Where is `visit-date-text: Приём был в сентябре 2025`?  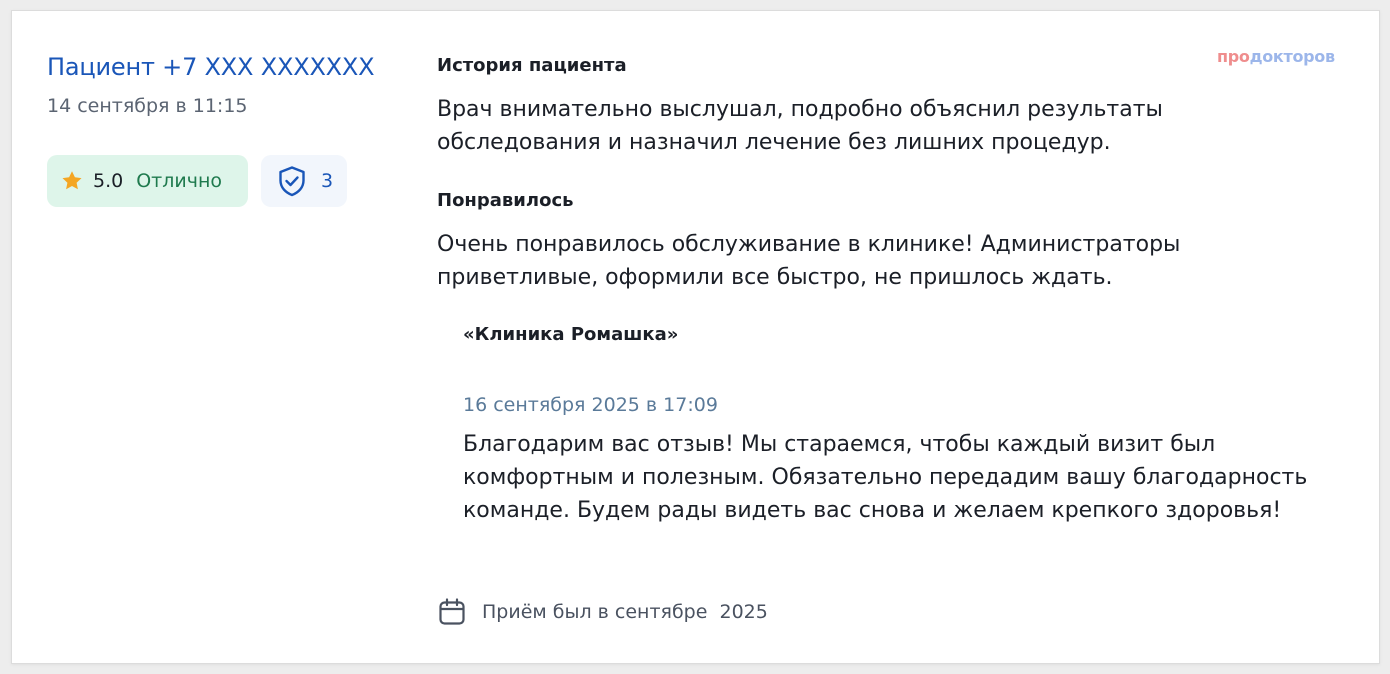
visit-date-text: Приём был в сентябре 2025 is located at coordinates (625, 612).